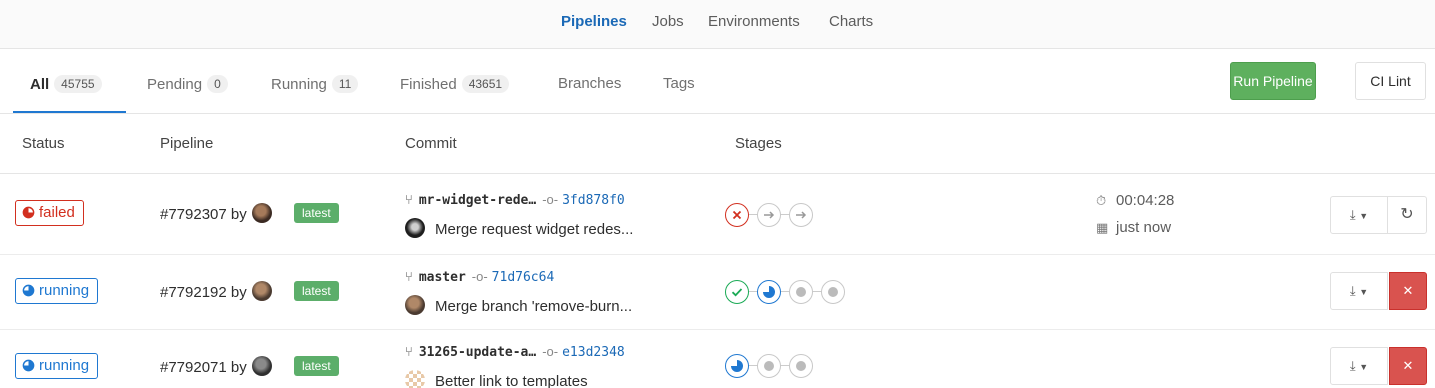  I want to click on pipeline-finished-at: ▦ just now, so click(1133, 227).